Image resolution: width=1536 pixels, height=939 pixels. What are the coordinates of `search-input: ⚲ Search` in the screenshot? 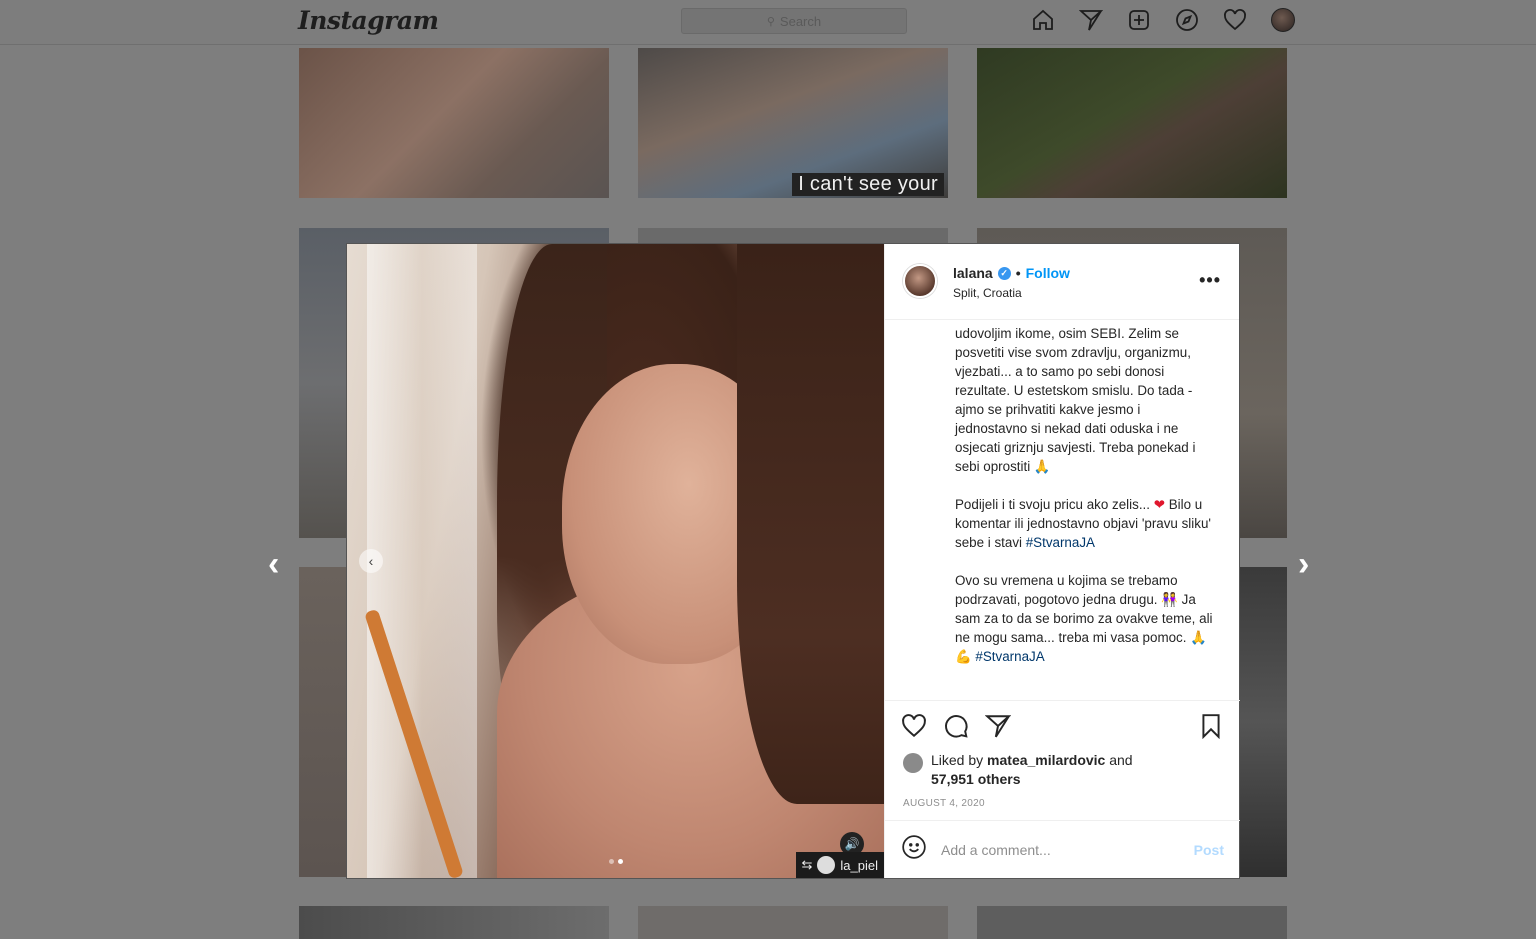 It's located at (794, 21).